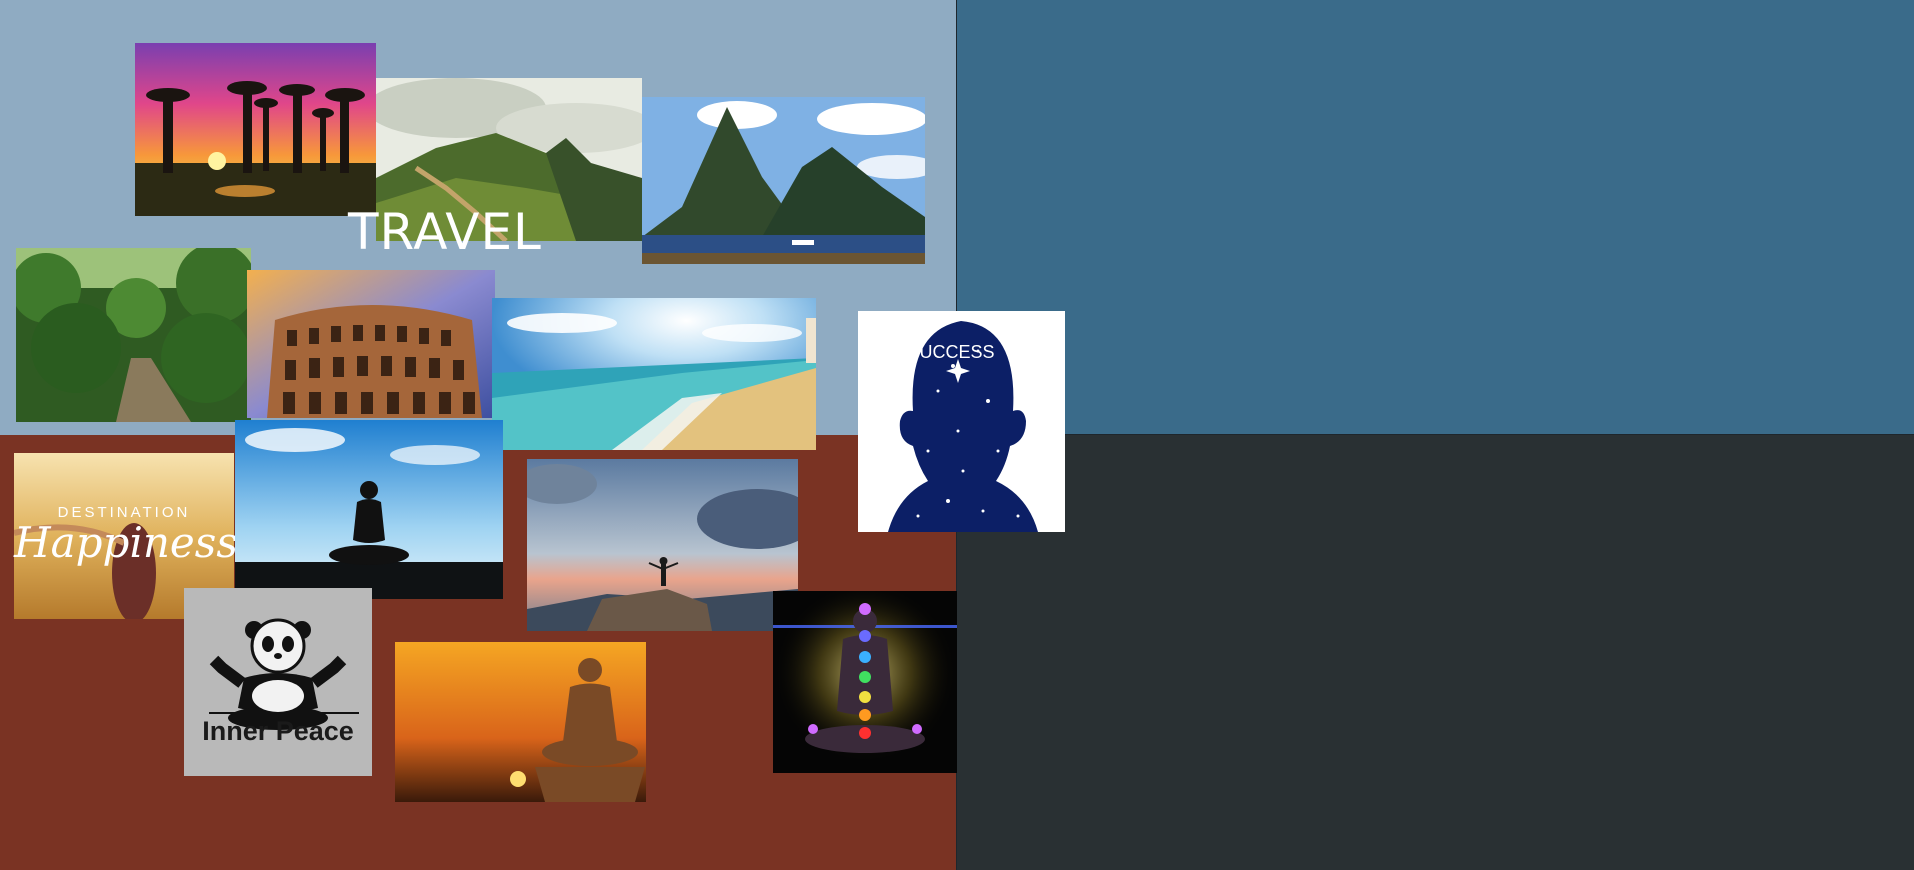  I want to click on success-label: SUCCESS, so click(951, 352).